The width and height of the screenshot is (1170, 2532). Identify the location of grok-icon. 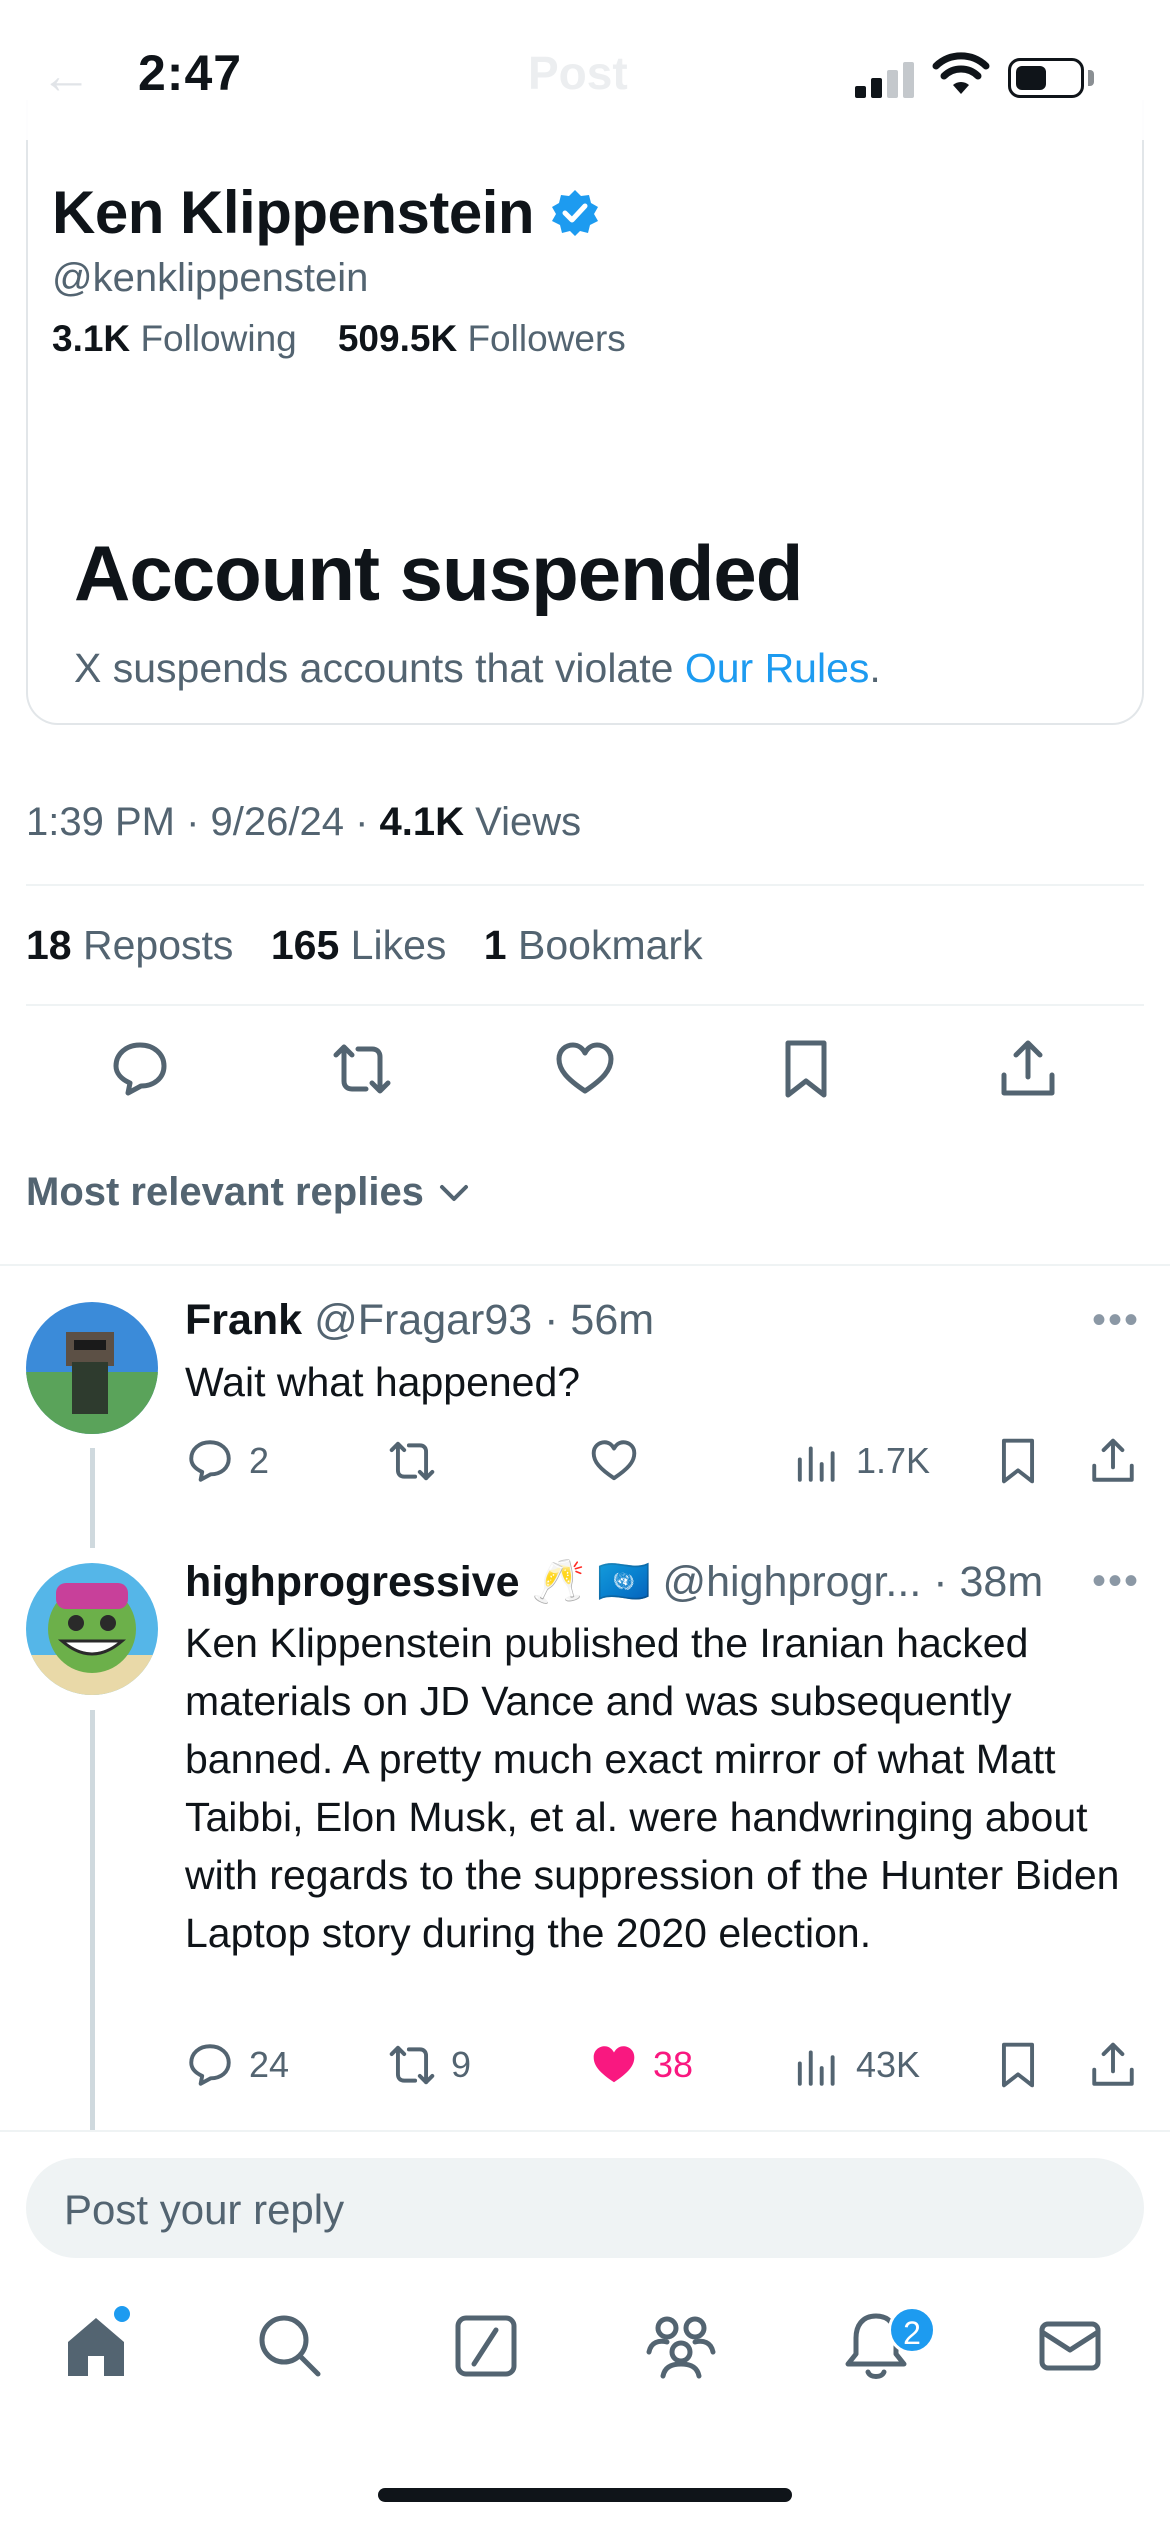
(486, 2346).